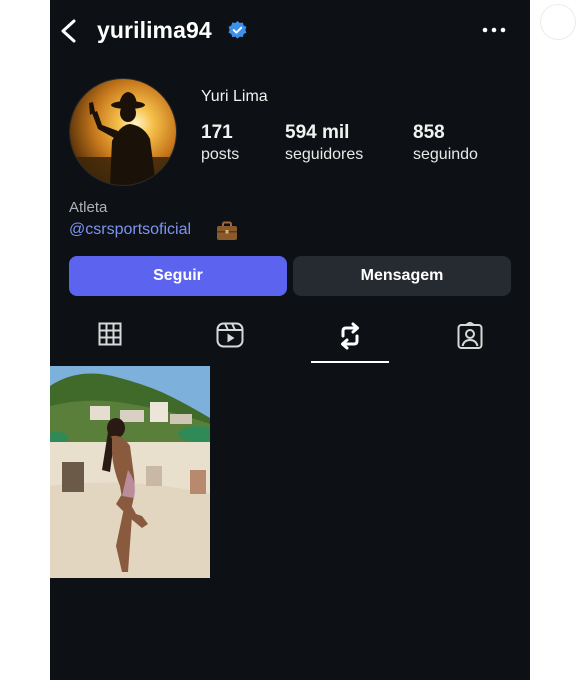  What do you see at coordinates (324, 144) in the screenshot?
I see `stat-followers: 594 mil seguidores` at bounding box center [324, 144].